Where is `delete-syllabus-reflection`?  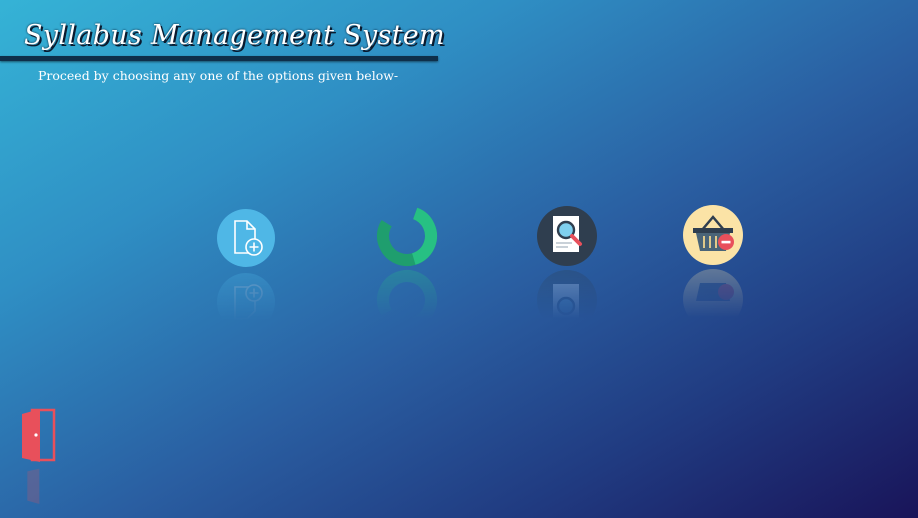 delete-syllabus-reflection is located at coordinates (713, 299).